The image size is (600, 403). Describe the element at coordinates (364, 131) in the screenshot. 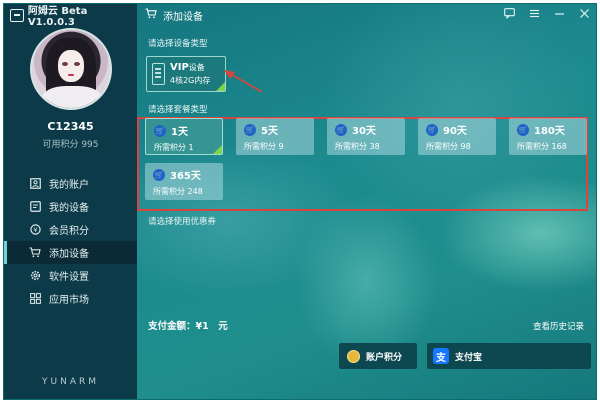

I see `plan-days: 30天` at that location.